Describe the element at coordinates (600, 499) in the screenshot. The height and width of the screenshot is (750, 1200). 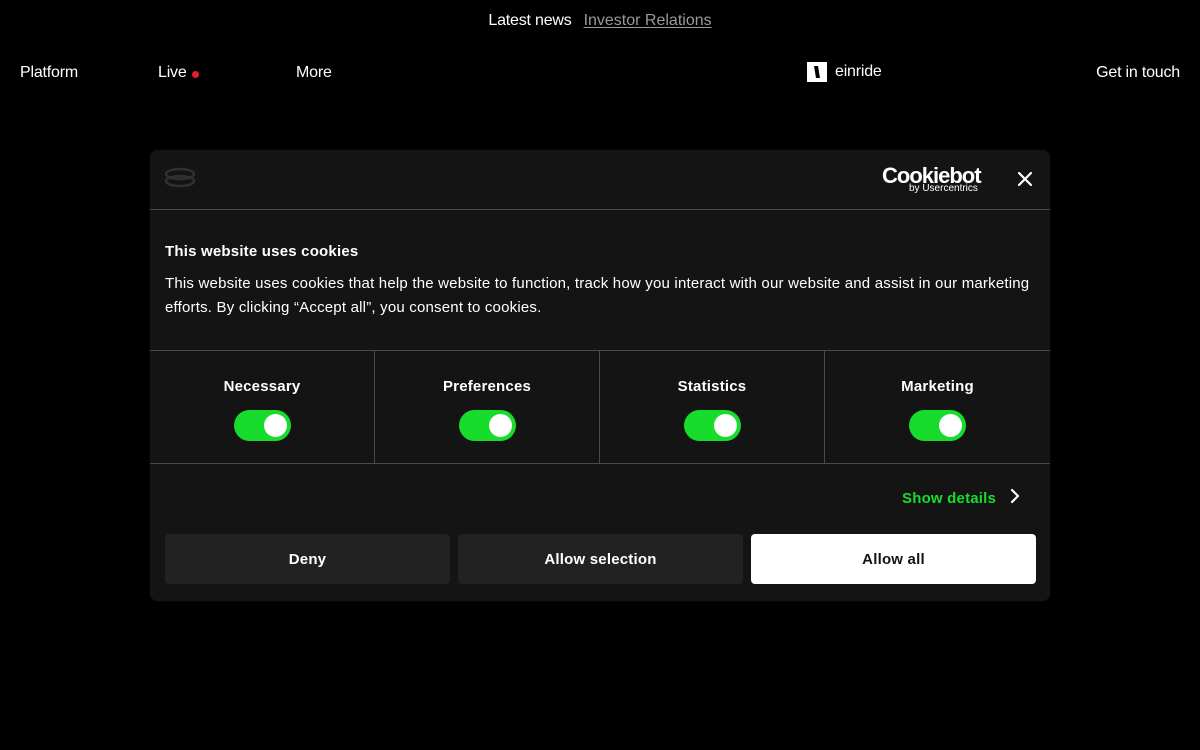
I see `details-row: Show details` at that location.